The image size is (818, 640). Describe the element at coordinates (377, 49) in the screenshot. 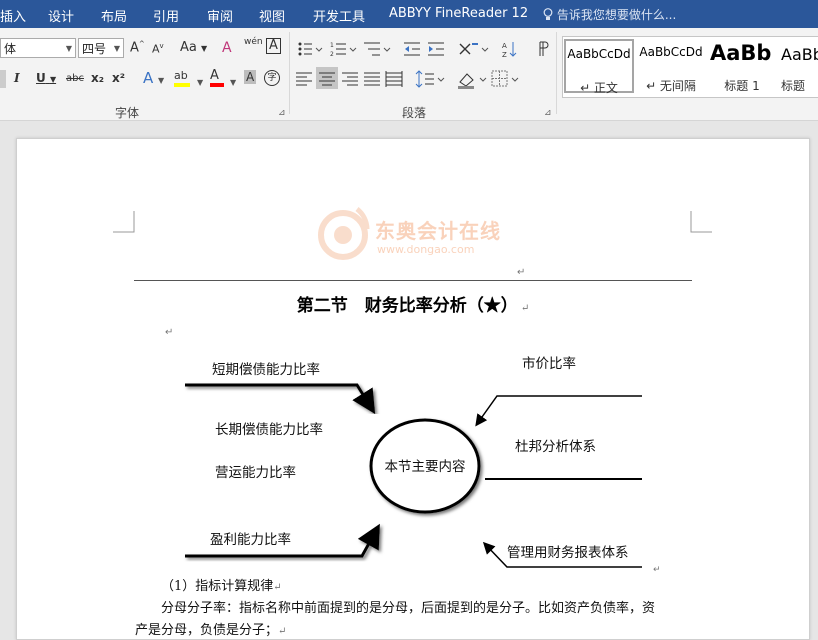

I see `multilevel-list-button` at that location.